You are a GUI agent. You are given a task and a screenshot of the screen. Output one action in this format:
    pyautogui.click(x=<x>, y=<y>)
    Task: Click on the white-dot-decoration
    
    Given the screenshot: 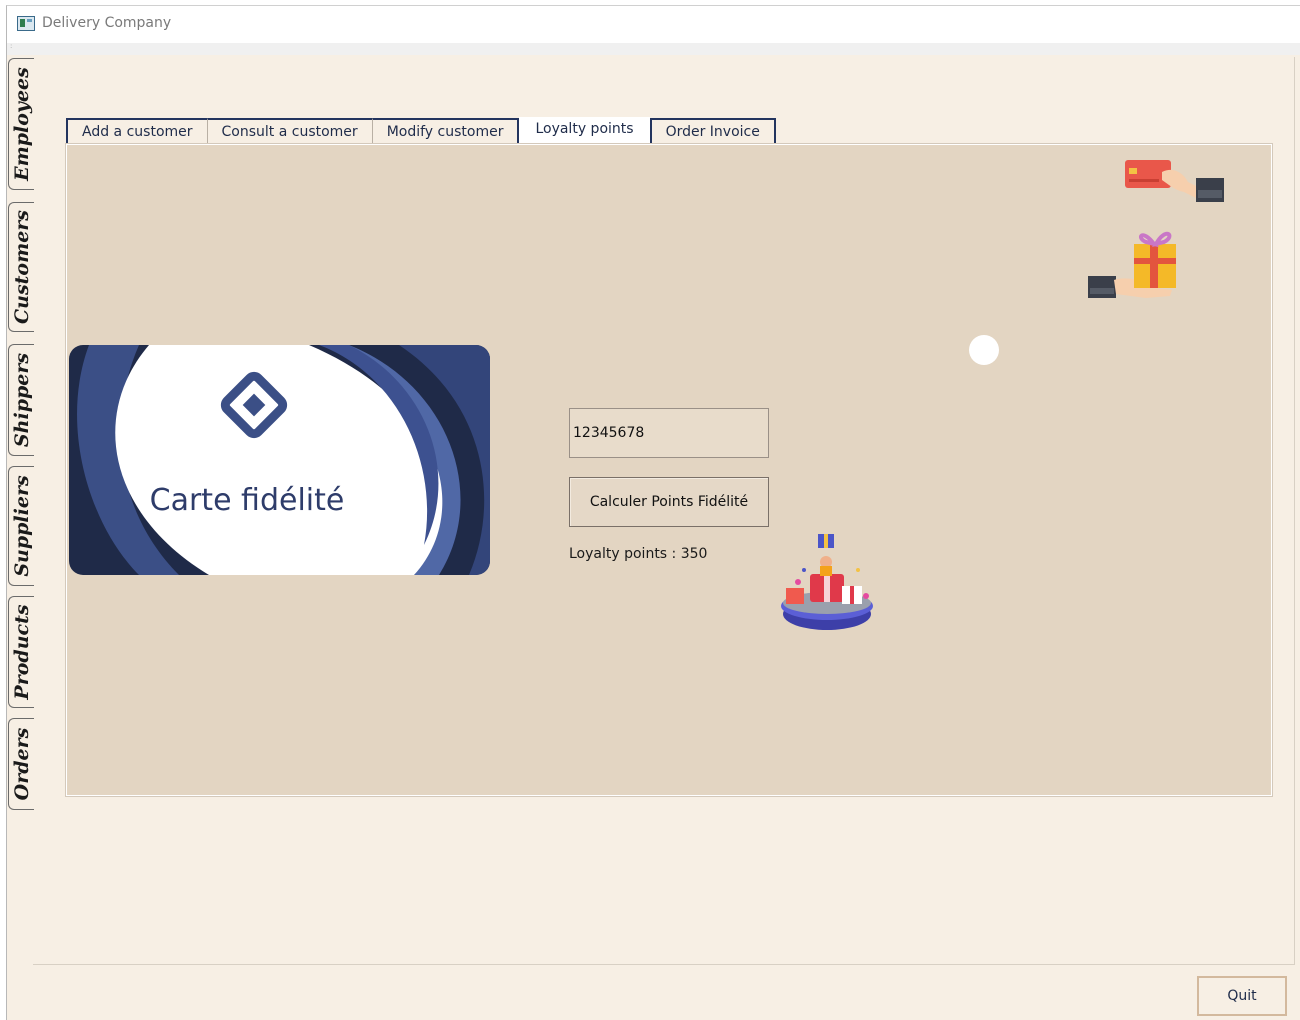 What is the action you would take?
    pyautogui.click(x=984, y=350)
    